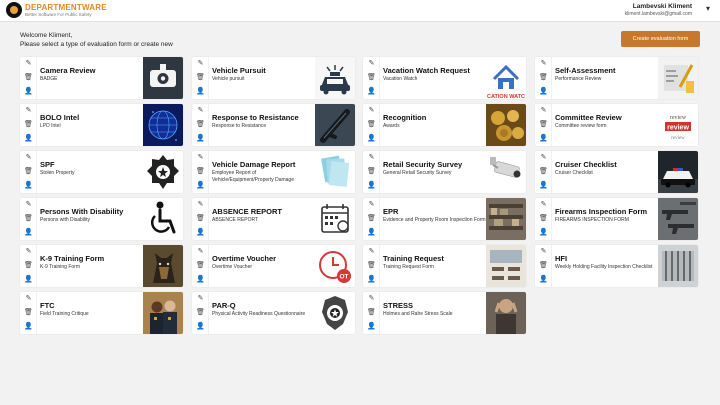  I want to click on form-title: Response to Resistance, so click(255, 117).